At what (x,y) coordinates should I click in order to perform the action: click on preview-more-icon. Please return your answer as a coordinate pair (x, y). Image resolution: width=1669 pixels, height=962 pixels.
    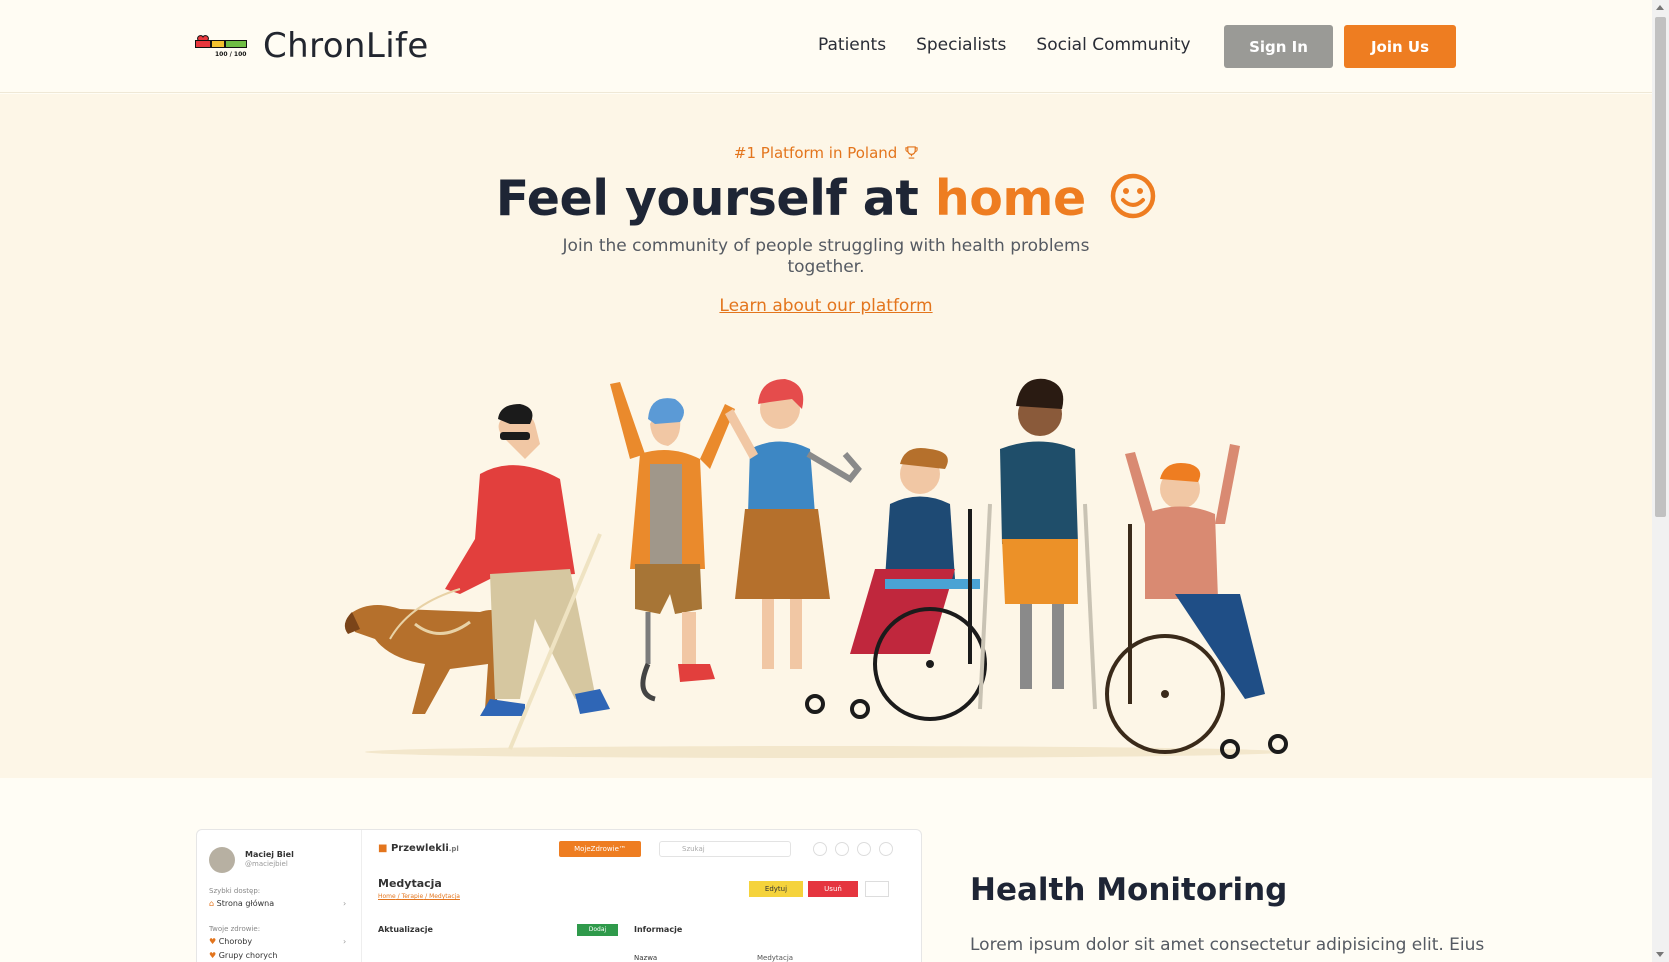
    Looking at the image, I should click on (886, 849).